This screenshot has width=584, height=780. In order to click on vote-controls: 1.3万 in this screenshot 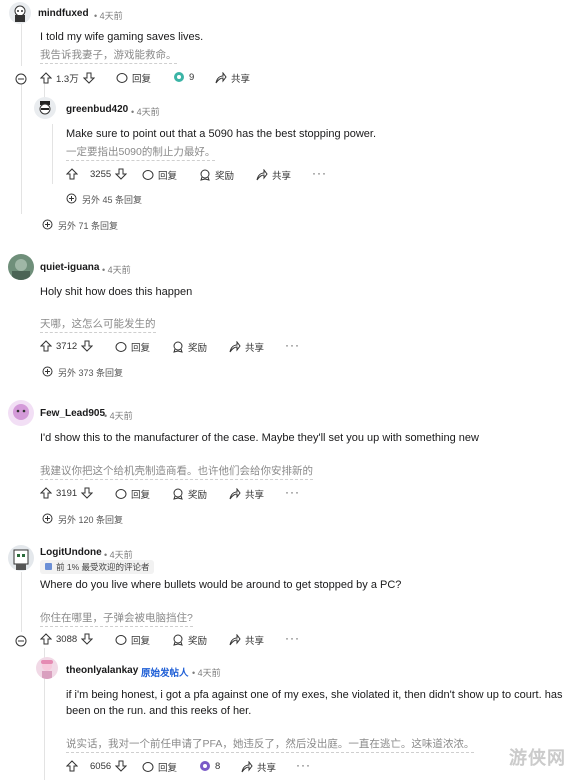, I will do `click(67, 78)`.